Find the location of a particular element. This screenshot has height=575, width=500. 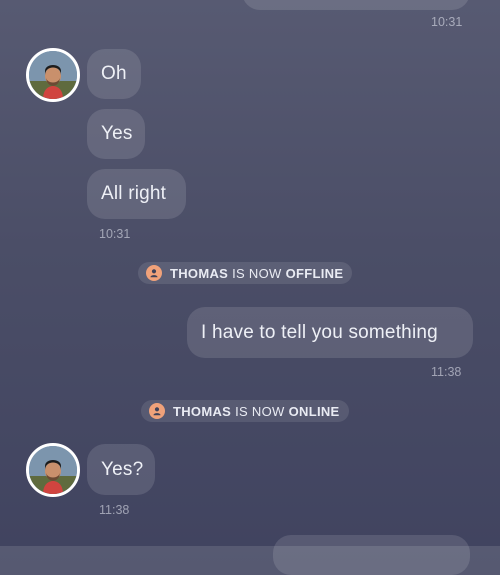

status-state: ONLINE is located at coordinates (314, 411).